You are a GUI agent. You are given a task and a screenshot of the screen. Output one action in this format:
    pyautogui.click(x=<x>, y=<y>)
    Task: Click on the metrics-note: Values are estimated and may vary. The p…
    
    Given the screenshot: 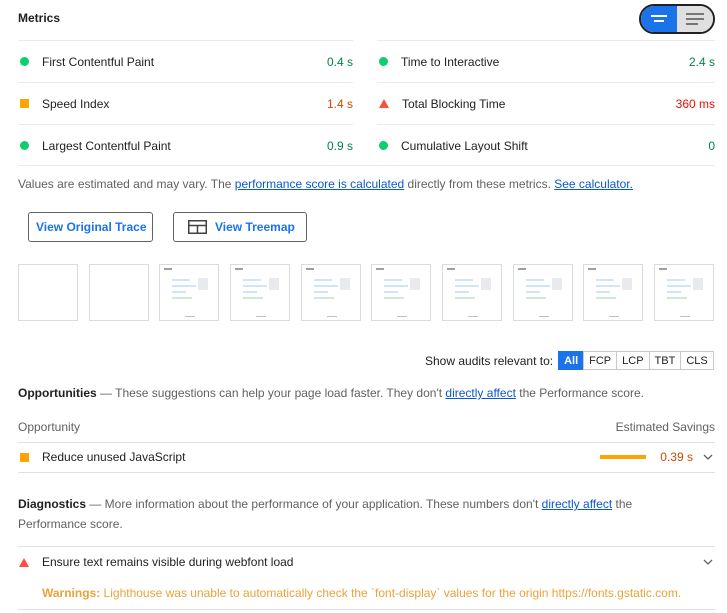 What is the action you would take?
    pyautogui.click(x=325, y=184)
    